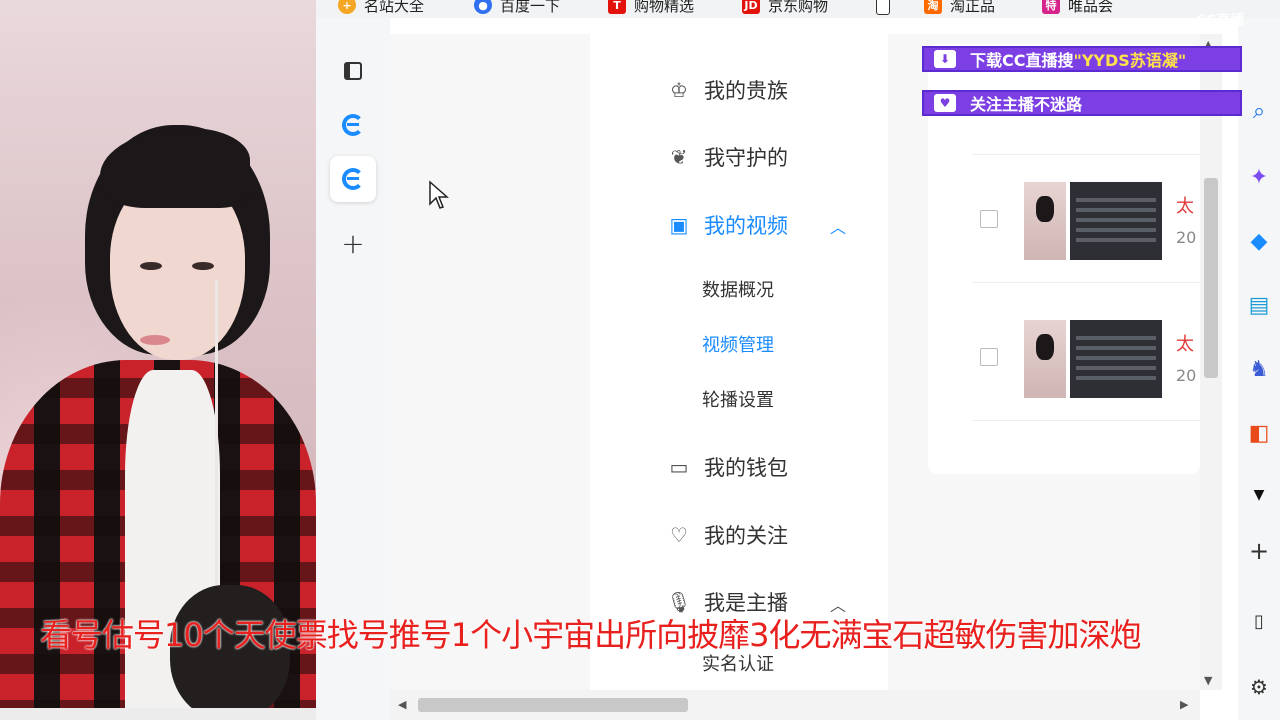 This screenshot has width=1280, height=720. I want to click on window-panel-icon, so click(353, 71).